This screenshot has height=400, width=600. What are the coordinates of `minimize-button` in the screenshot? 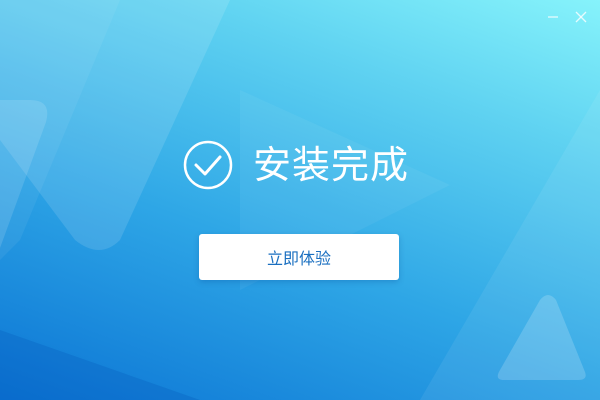 It's located at (553, 17).